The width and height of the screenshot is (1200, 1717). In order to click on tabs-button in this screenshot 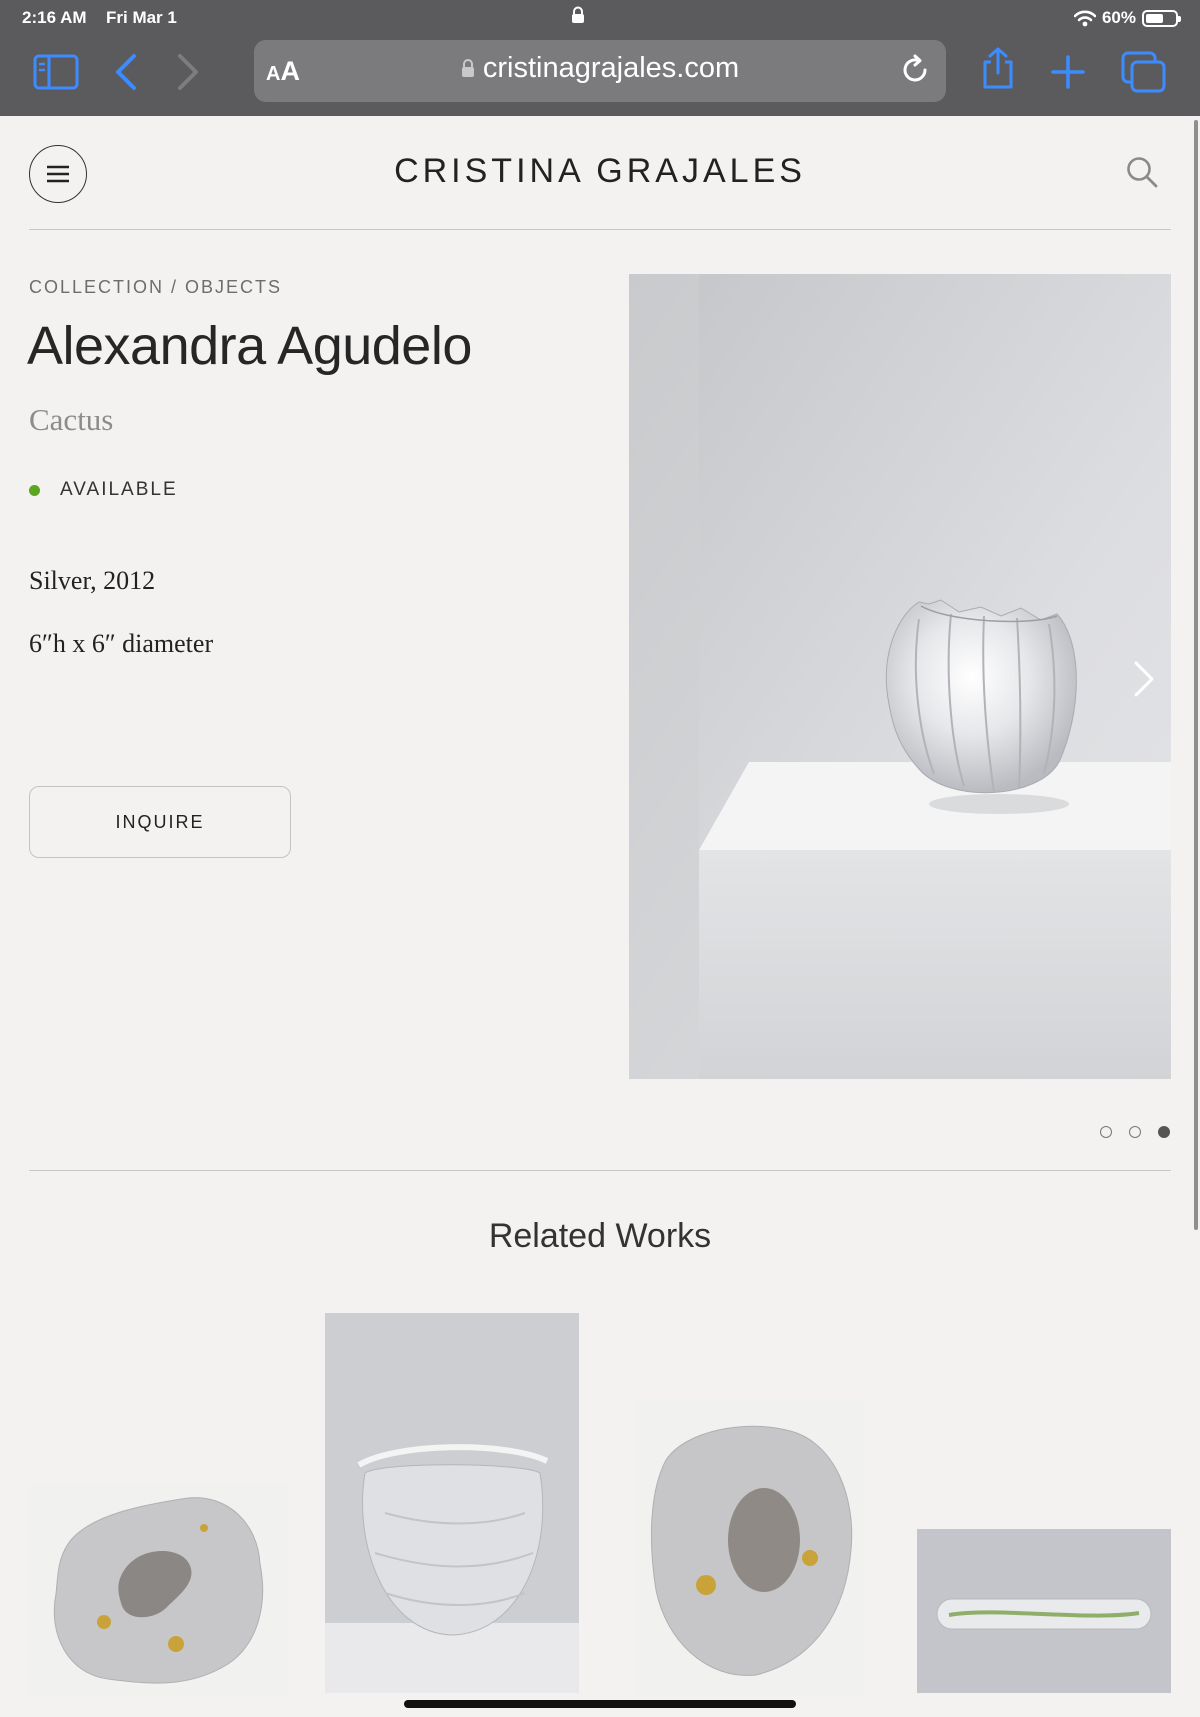, I will do `click(1144, 72)`.